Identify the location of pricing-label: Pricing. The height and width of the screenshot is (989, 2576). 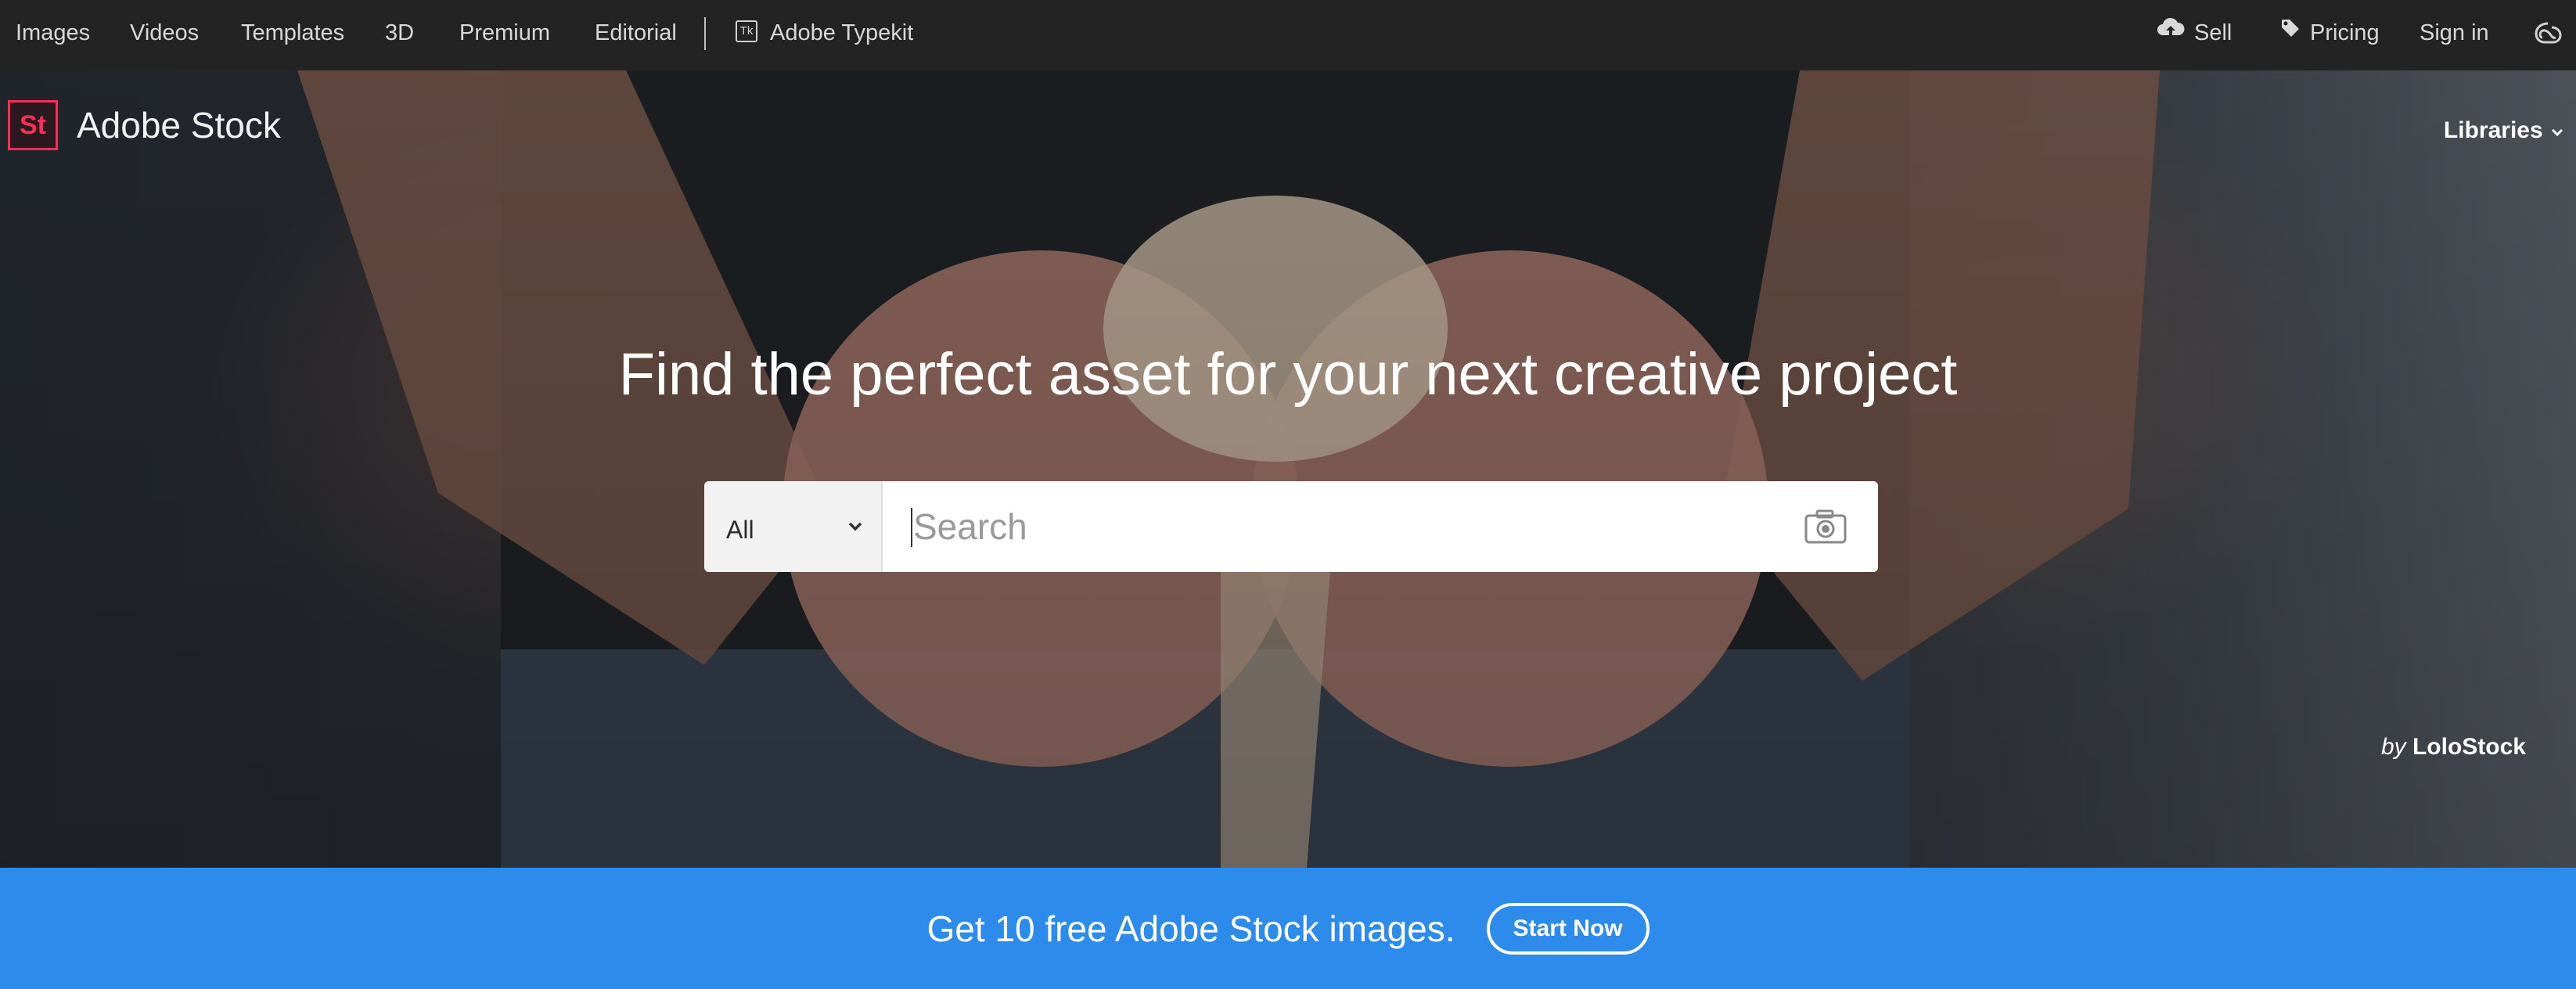
(2345, 32).